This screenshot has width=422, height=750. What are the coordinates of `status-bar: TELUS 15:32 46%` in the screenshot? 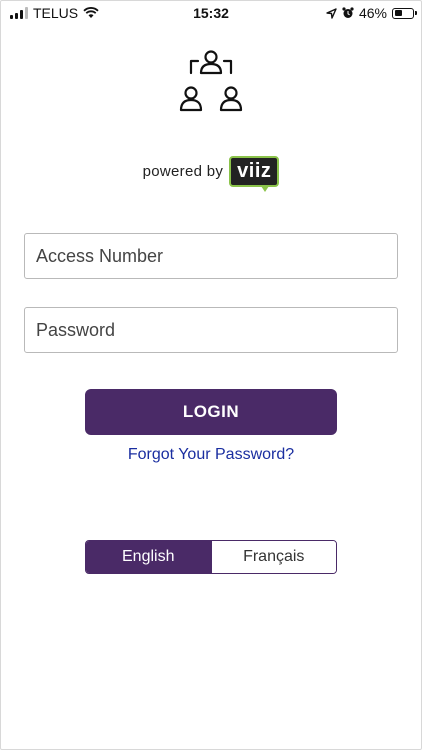 It's located at (211, 13).